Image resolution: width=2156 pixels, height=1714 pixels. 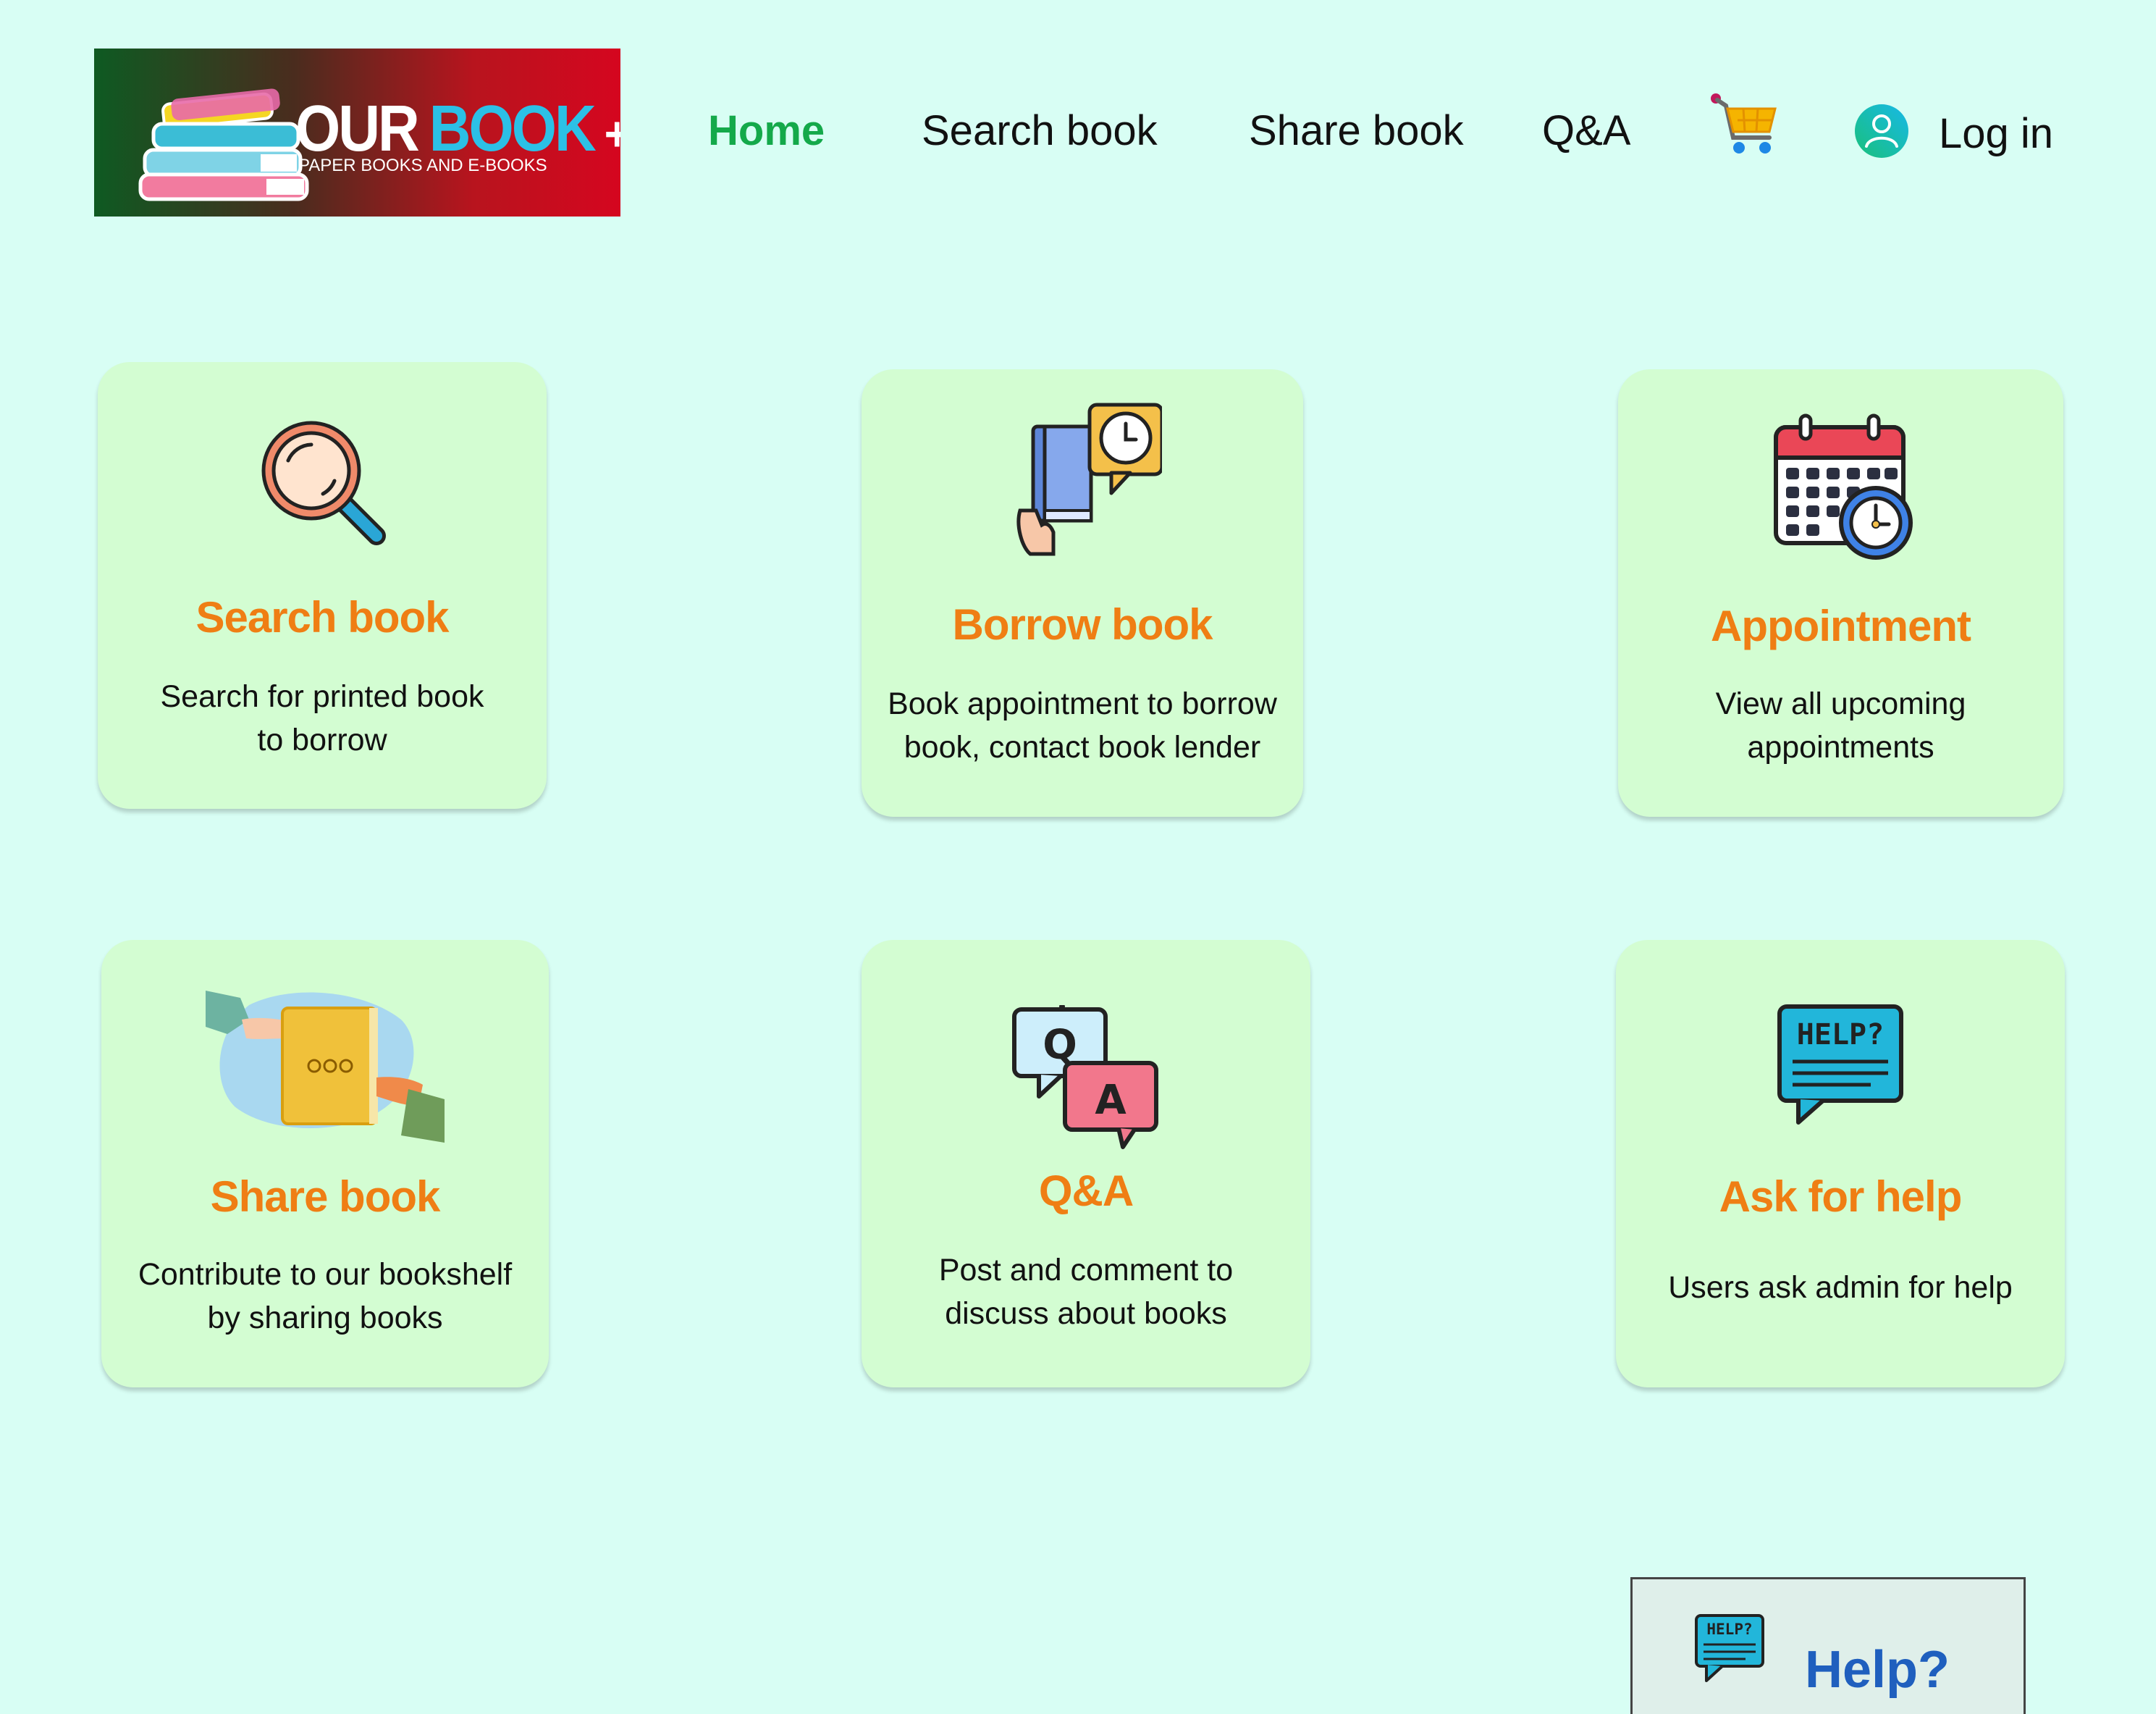 I want to click on card-description: Users ask admin for help, so click(x=1840, y=1287).